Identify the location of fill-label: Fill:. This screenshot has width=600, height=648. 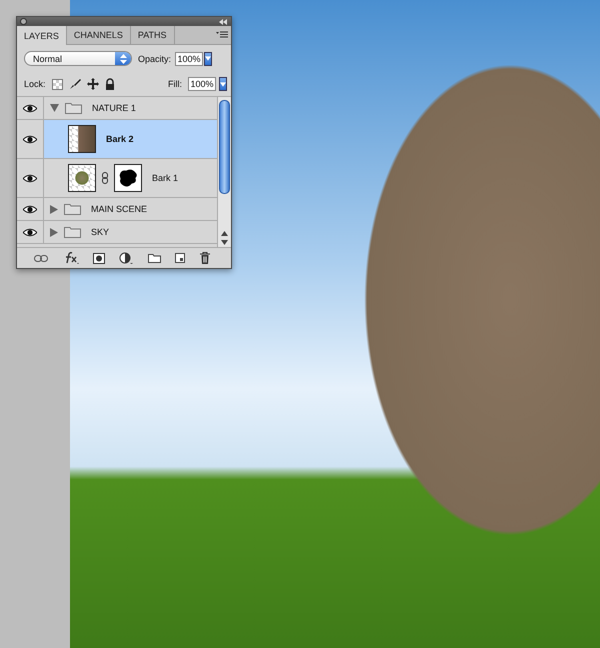
(175, 84).